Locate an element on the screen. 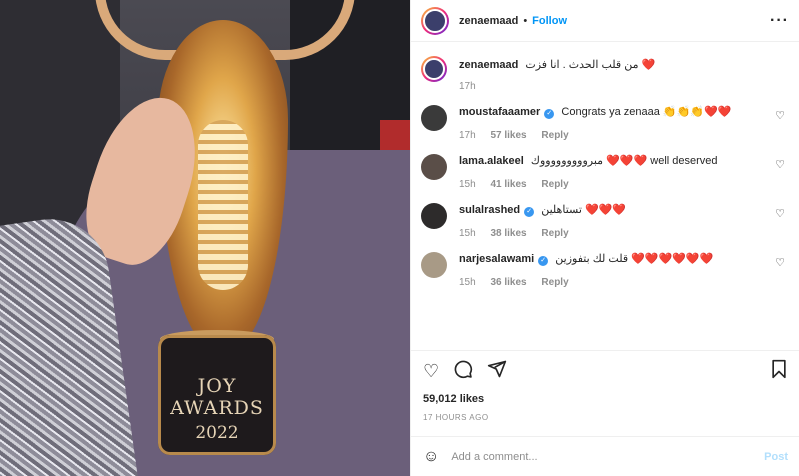 This screenshot has width=799, height=476. caption-username: zenaemaad is located at coordinates (488, 65).